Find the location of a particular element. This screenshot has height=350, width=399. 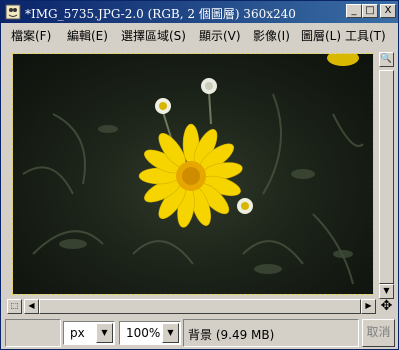

zoom-value: 100% is located at coordinates (143, 333).